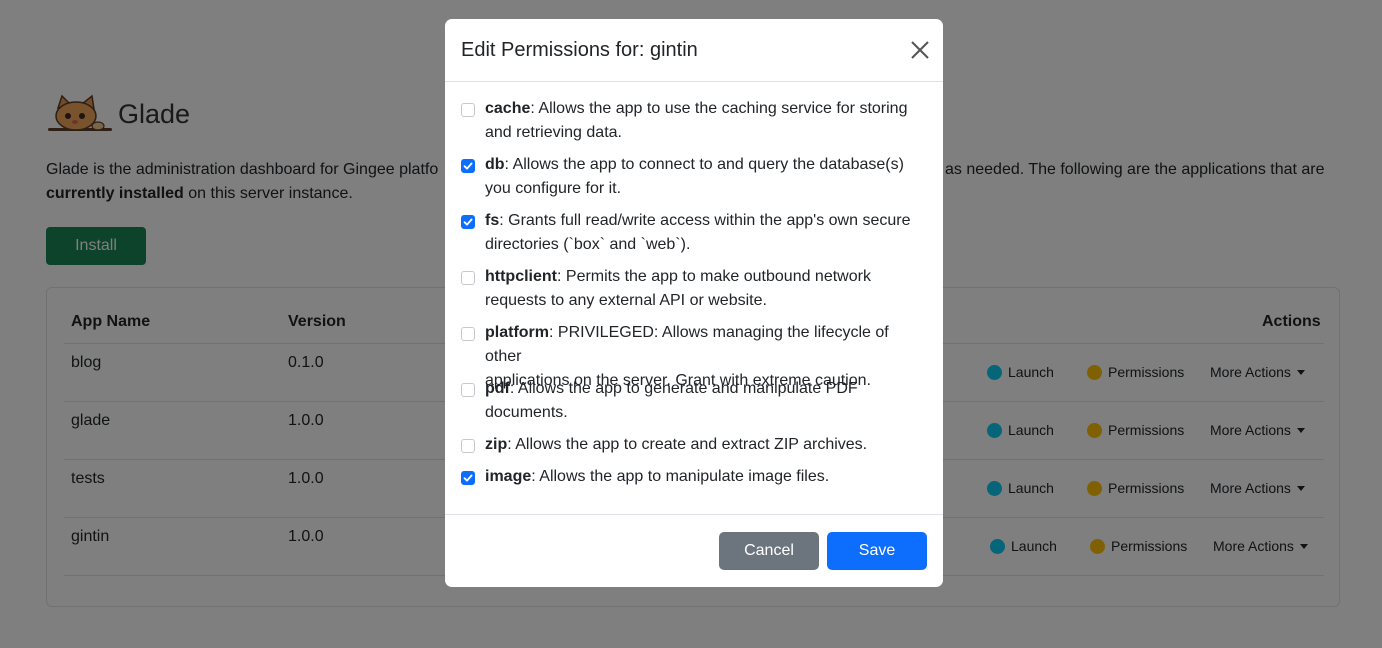 Image resolution: width=1382 pixels, height=648 pixels. I want to click on permission-desc-2: directories (`box` and `web`)., so click(588, 244).